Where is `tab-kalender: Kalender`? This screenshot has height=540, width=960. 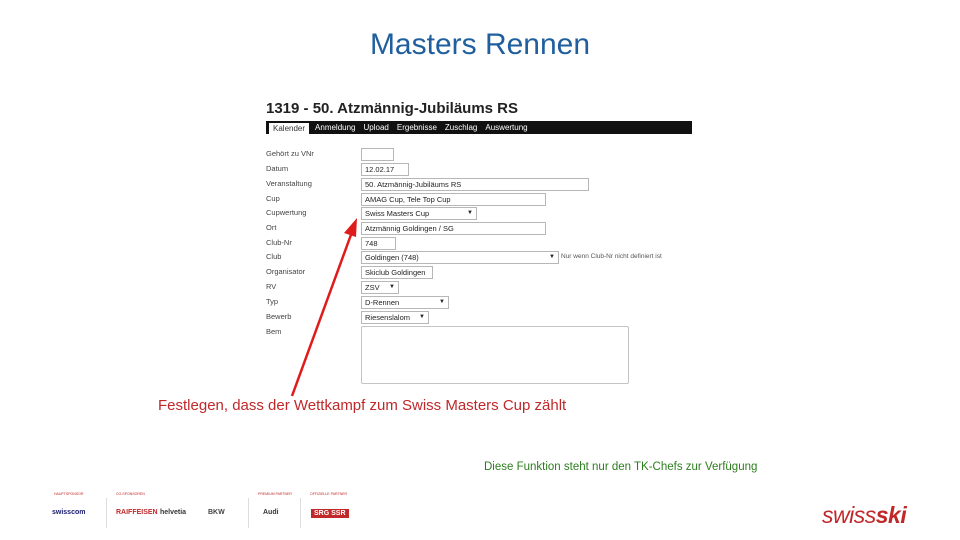
tab-kalender: Kalender is located at coordinates (289, 128).